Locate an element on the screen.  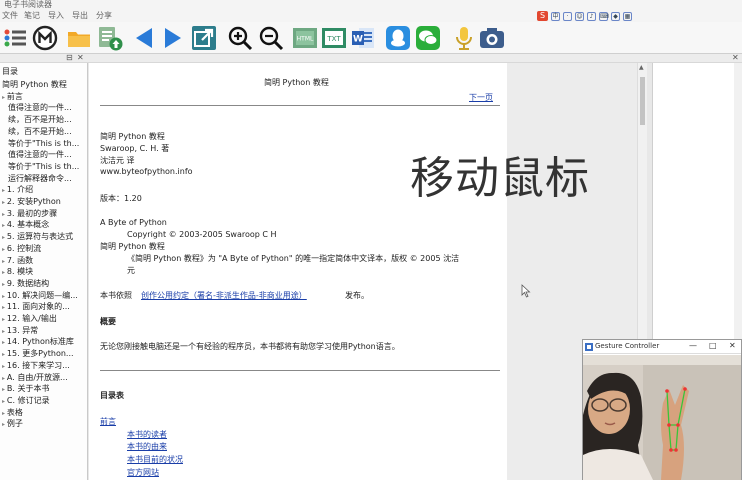
toc-item: ▸ 12. 输入/输出 is located at coordinates (29, 318).